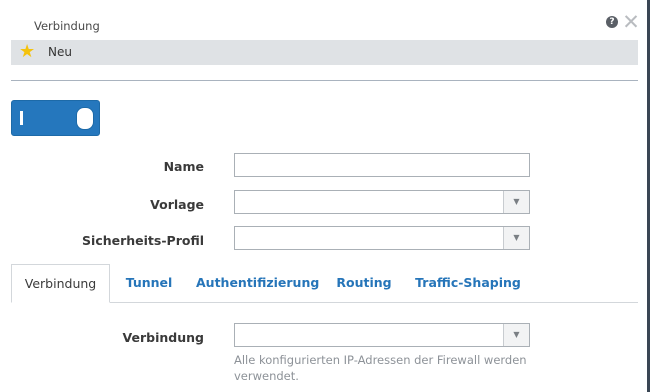 The width and height of the screenshot is (650, 392). Describe the element at coordinates (324, 80) in the screenshot. I see `divider` at that location.